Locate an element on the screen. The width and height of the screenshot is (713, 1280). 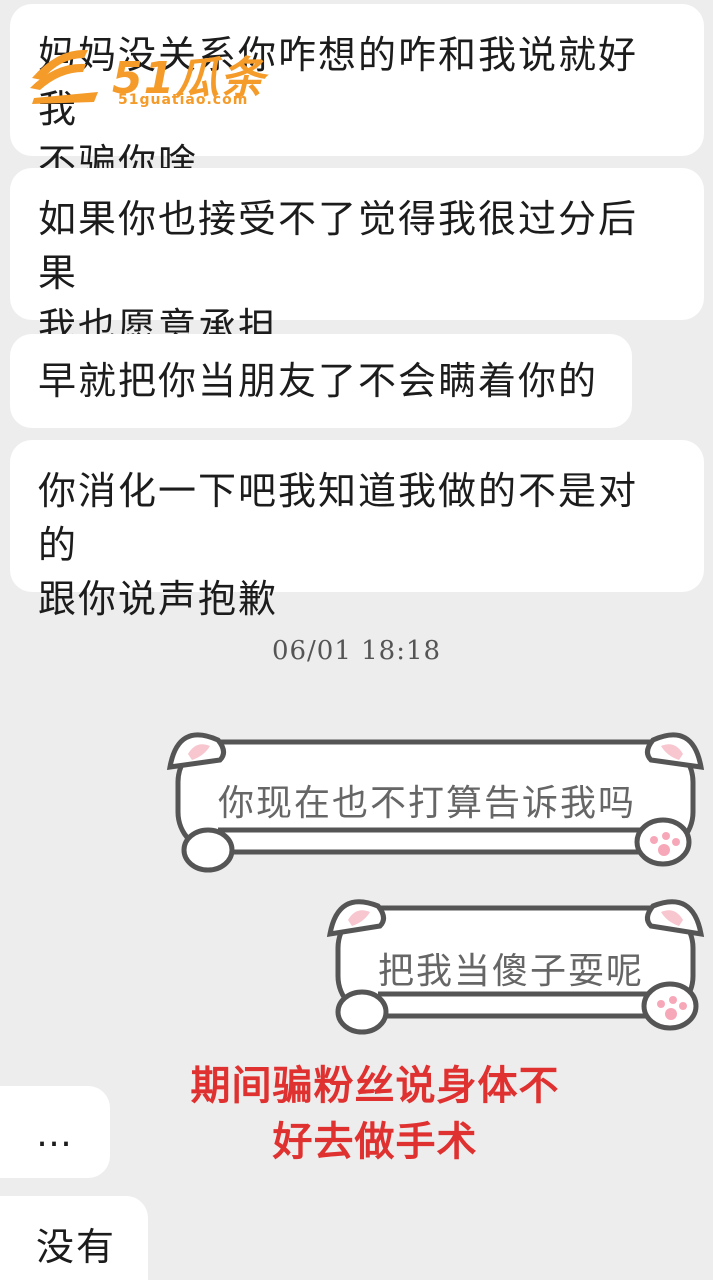
watermark-domain: 51guatiao.com is located at coordinates (183, 100).